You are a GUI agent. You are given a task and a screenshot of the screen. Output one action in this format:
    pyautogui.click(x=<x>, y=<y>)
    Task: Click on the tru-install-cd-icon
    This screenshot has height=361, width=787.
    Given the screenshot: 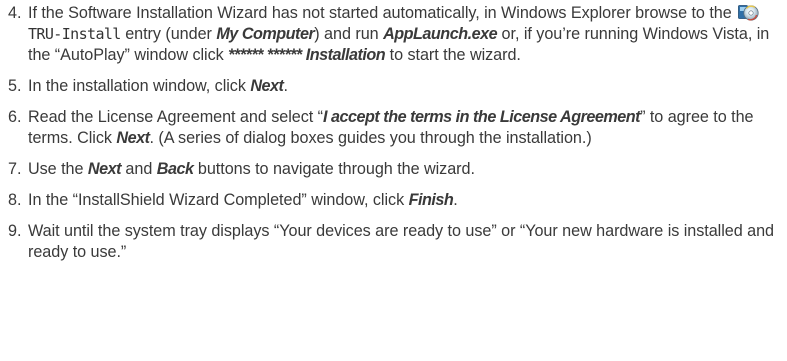 What is the action you would take?
    pyautogui.click(x=748, y=12)
    